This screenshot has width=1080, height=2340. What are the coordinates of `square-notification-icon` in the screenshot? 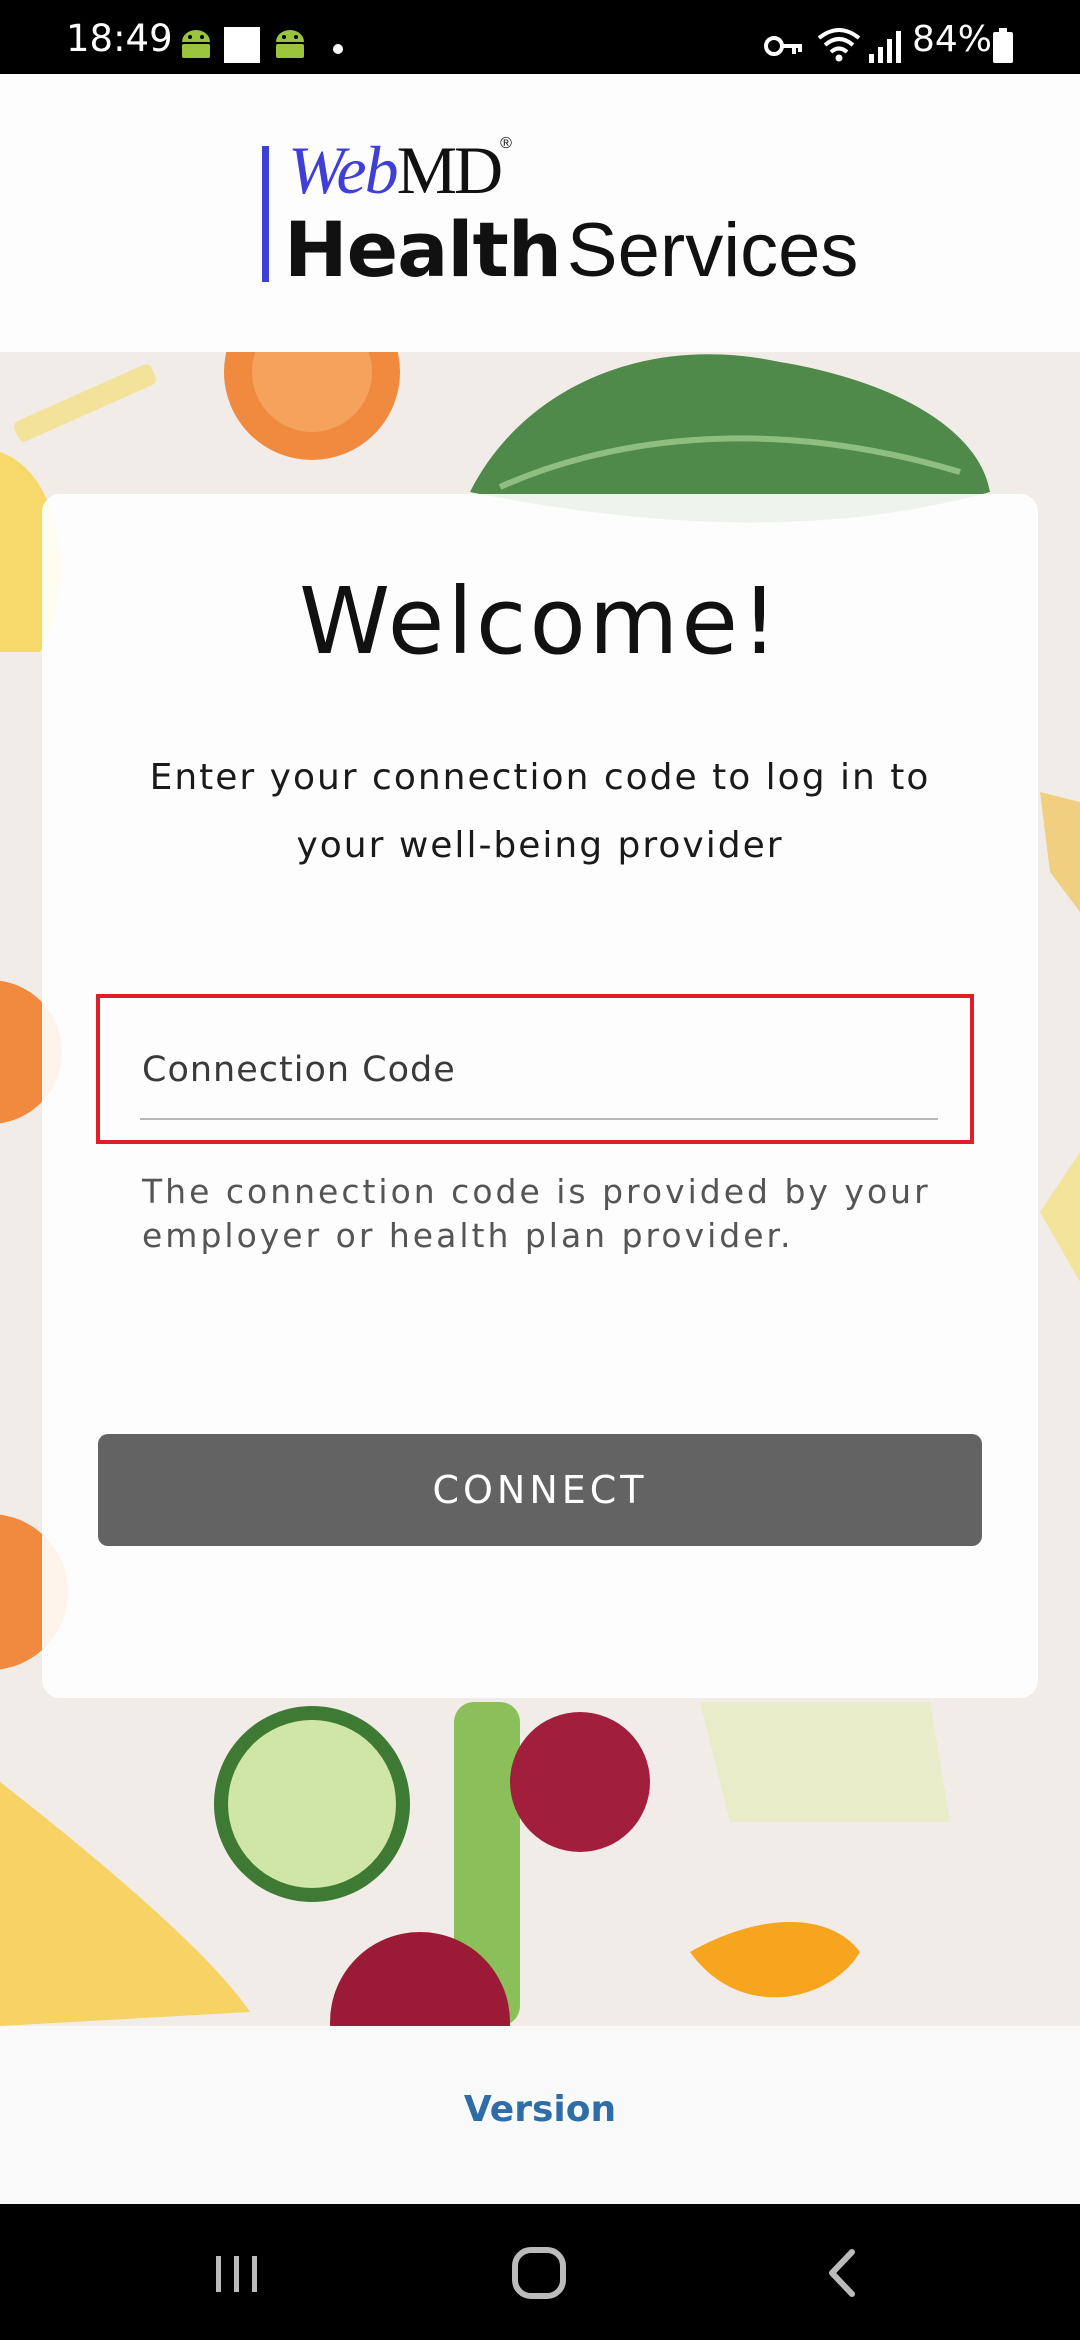 It's located at (242, 47).